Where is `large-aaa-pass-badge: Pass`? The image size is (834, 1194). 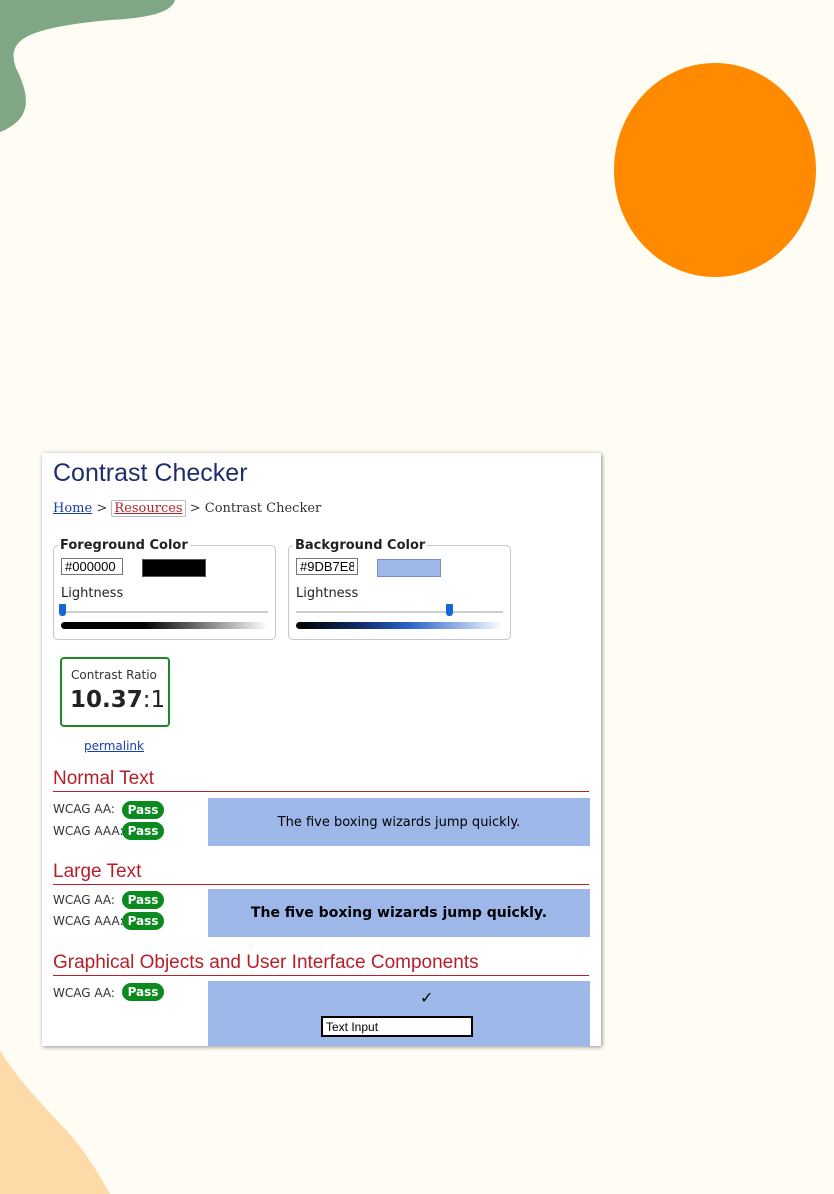 large-aaa-pass-badge: Pass is located at coordinates (143, 921).